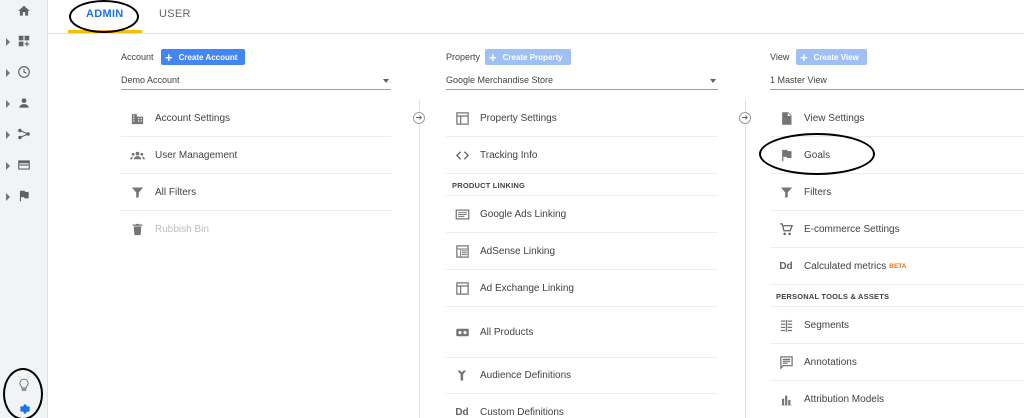 The width and height of the screenshot is (1024, 418). What do you see at coordinates (582, 406) in the screenshot?
I see `menu-custom-definitions: Dd Custom Definitions` at bounding box center [582, 406].